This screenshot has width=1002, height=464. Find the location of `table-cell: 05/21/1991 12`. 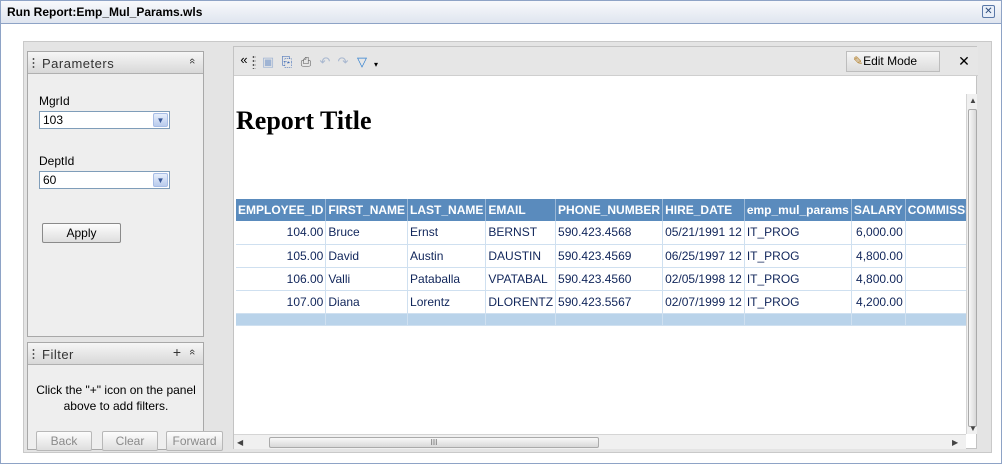

table-cell: 05/21/1991 12 is located at coordinates (703, 233).